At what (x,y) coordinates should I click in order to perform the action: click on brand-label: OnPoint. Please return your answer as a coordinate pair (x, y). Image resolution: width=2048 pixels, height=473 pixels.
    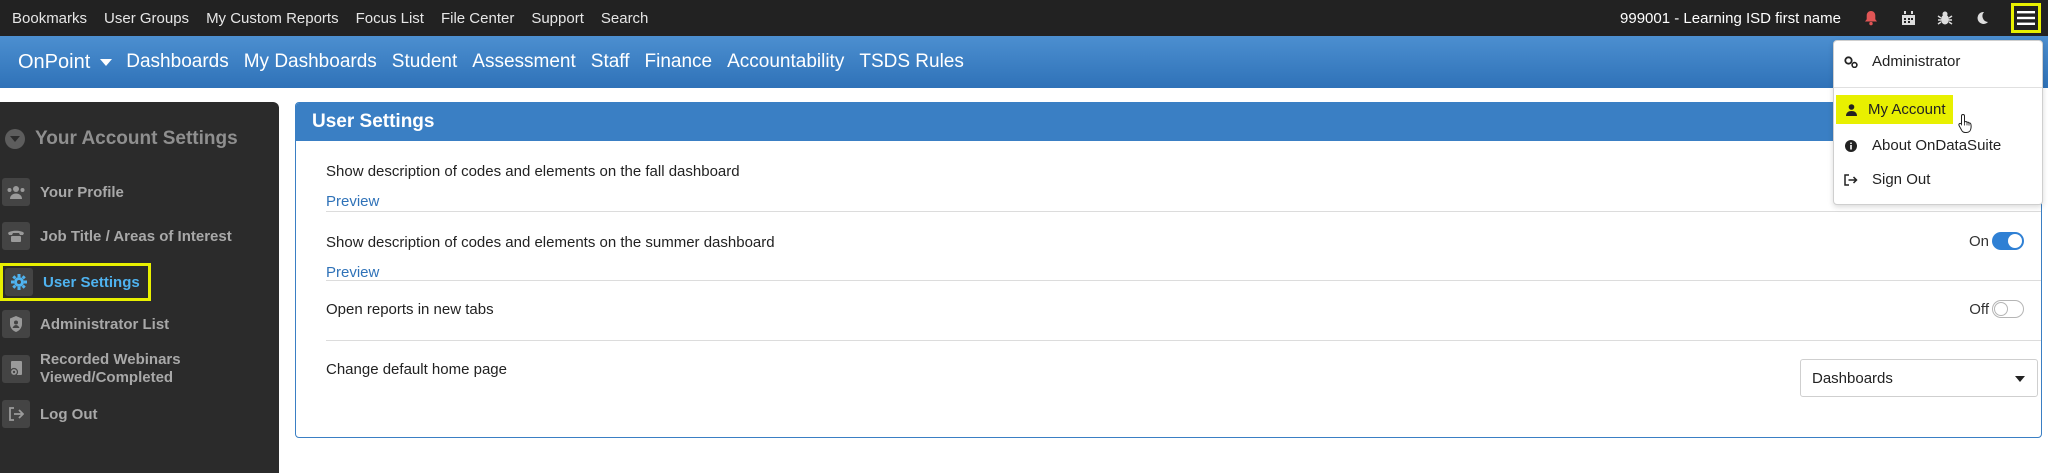
    Looking at the image, I should click on (54, 61).